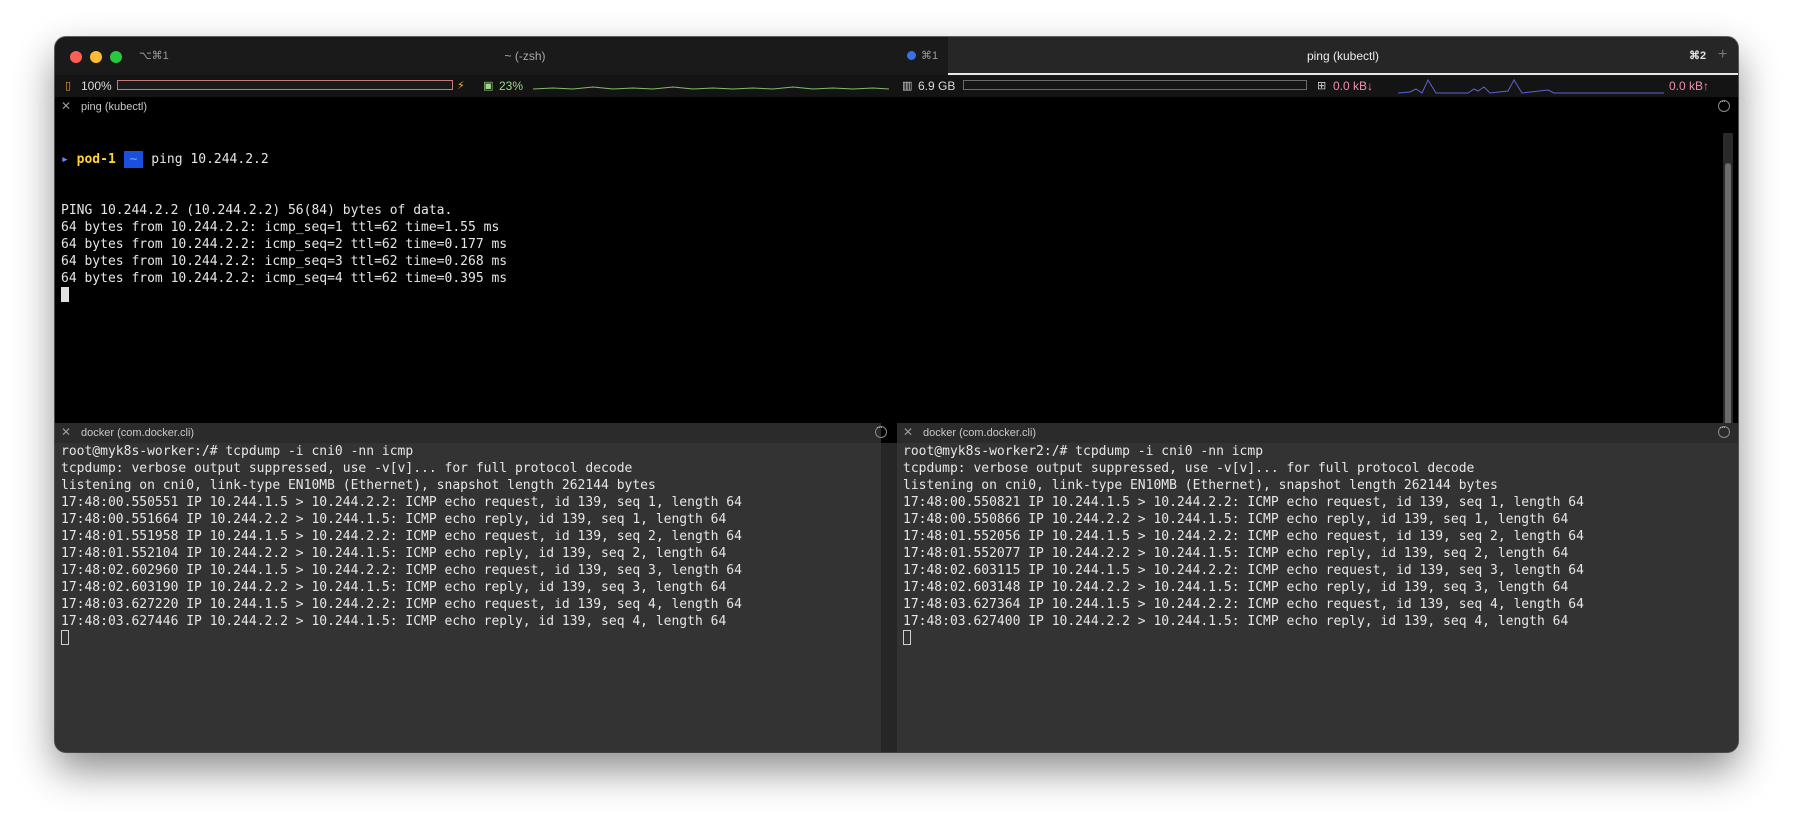 The width and height of the screenshot is (1793, 826). I want to click on minimize-window-button, so click(96, 57).